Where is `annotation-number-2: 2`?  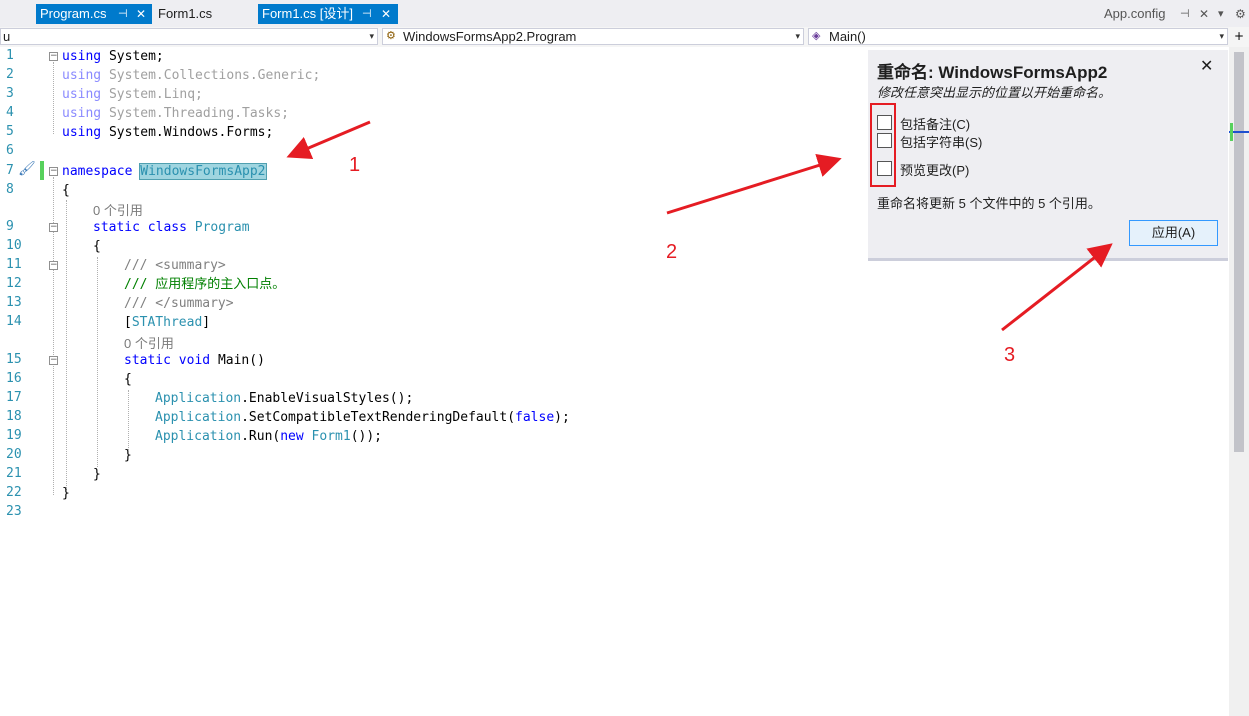 annotation-number-2: 2 is located at coordinates (672, 252).